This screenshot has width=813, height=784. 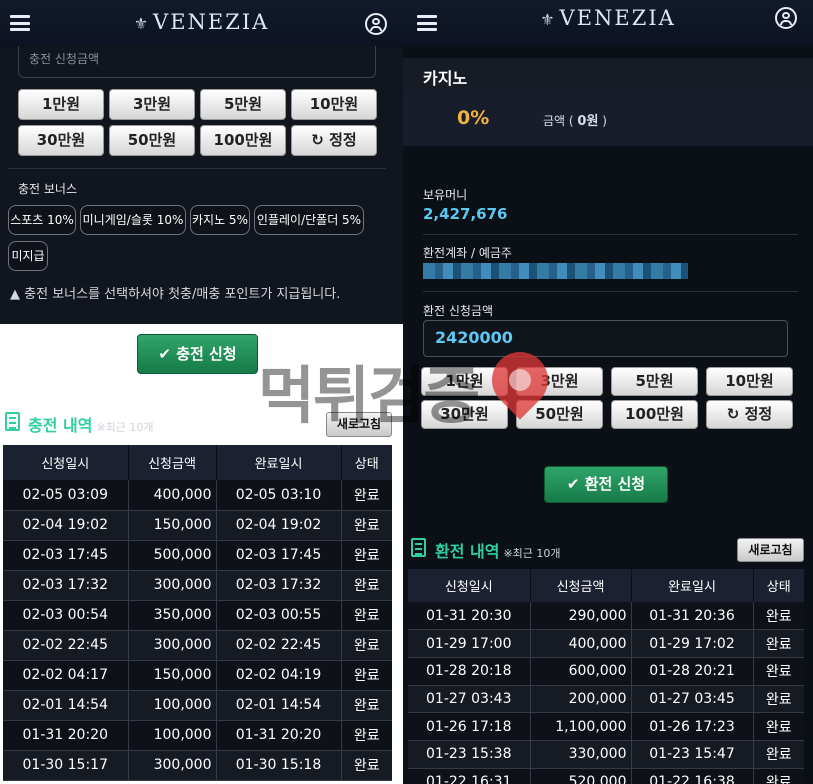 I want to click on casino-percent: 0%, so click(x=473, y=118).